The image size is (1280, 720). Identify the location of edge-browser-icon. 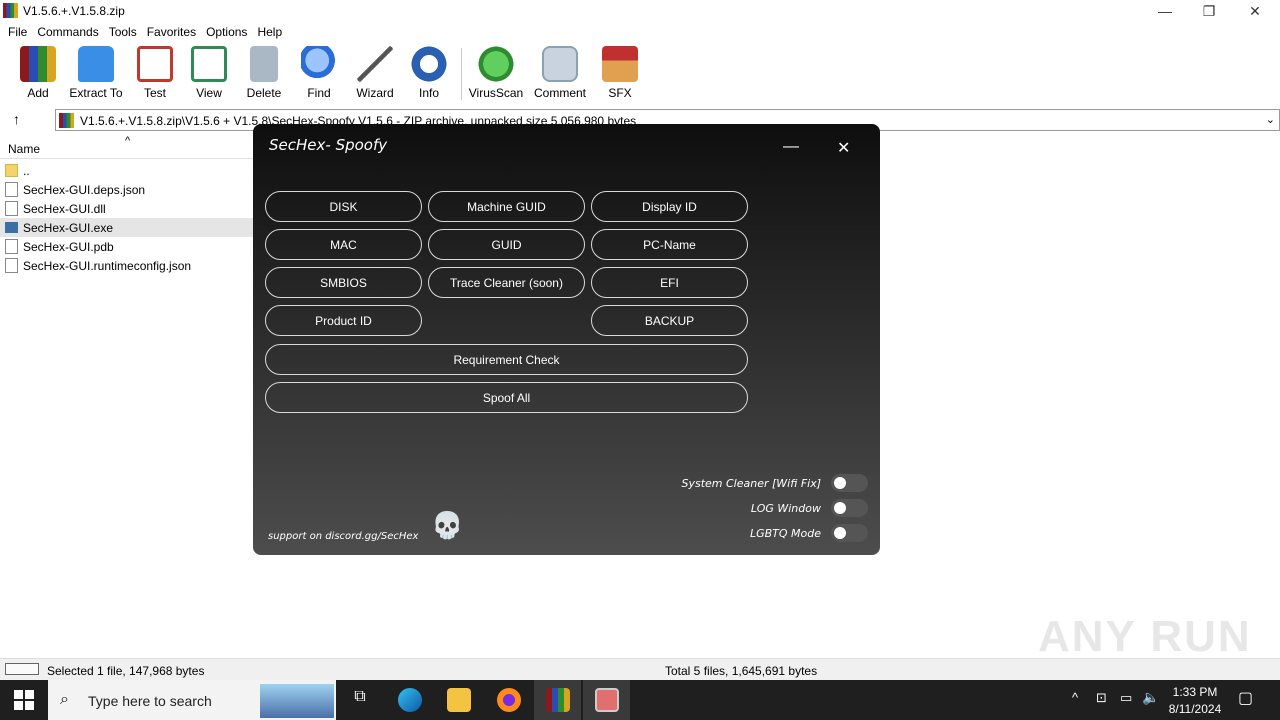
(410, 700).